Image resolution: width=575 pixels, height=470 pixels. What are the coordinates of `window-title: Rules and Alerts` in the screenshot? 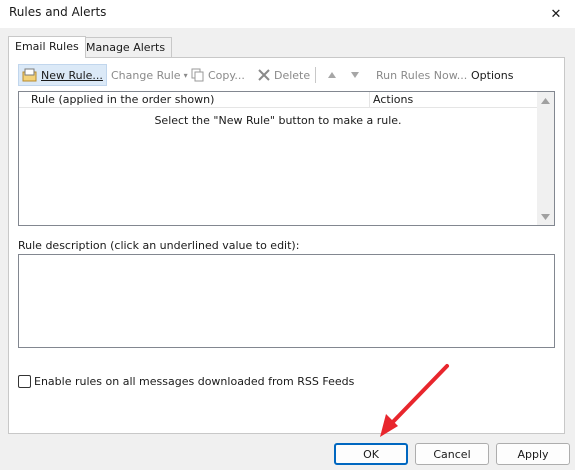 It's located at (58, 12).